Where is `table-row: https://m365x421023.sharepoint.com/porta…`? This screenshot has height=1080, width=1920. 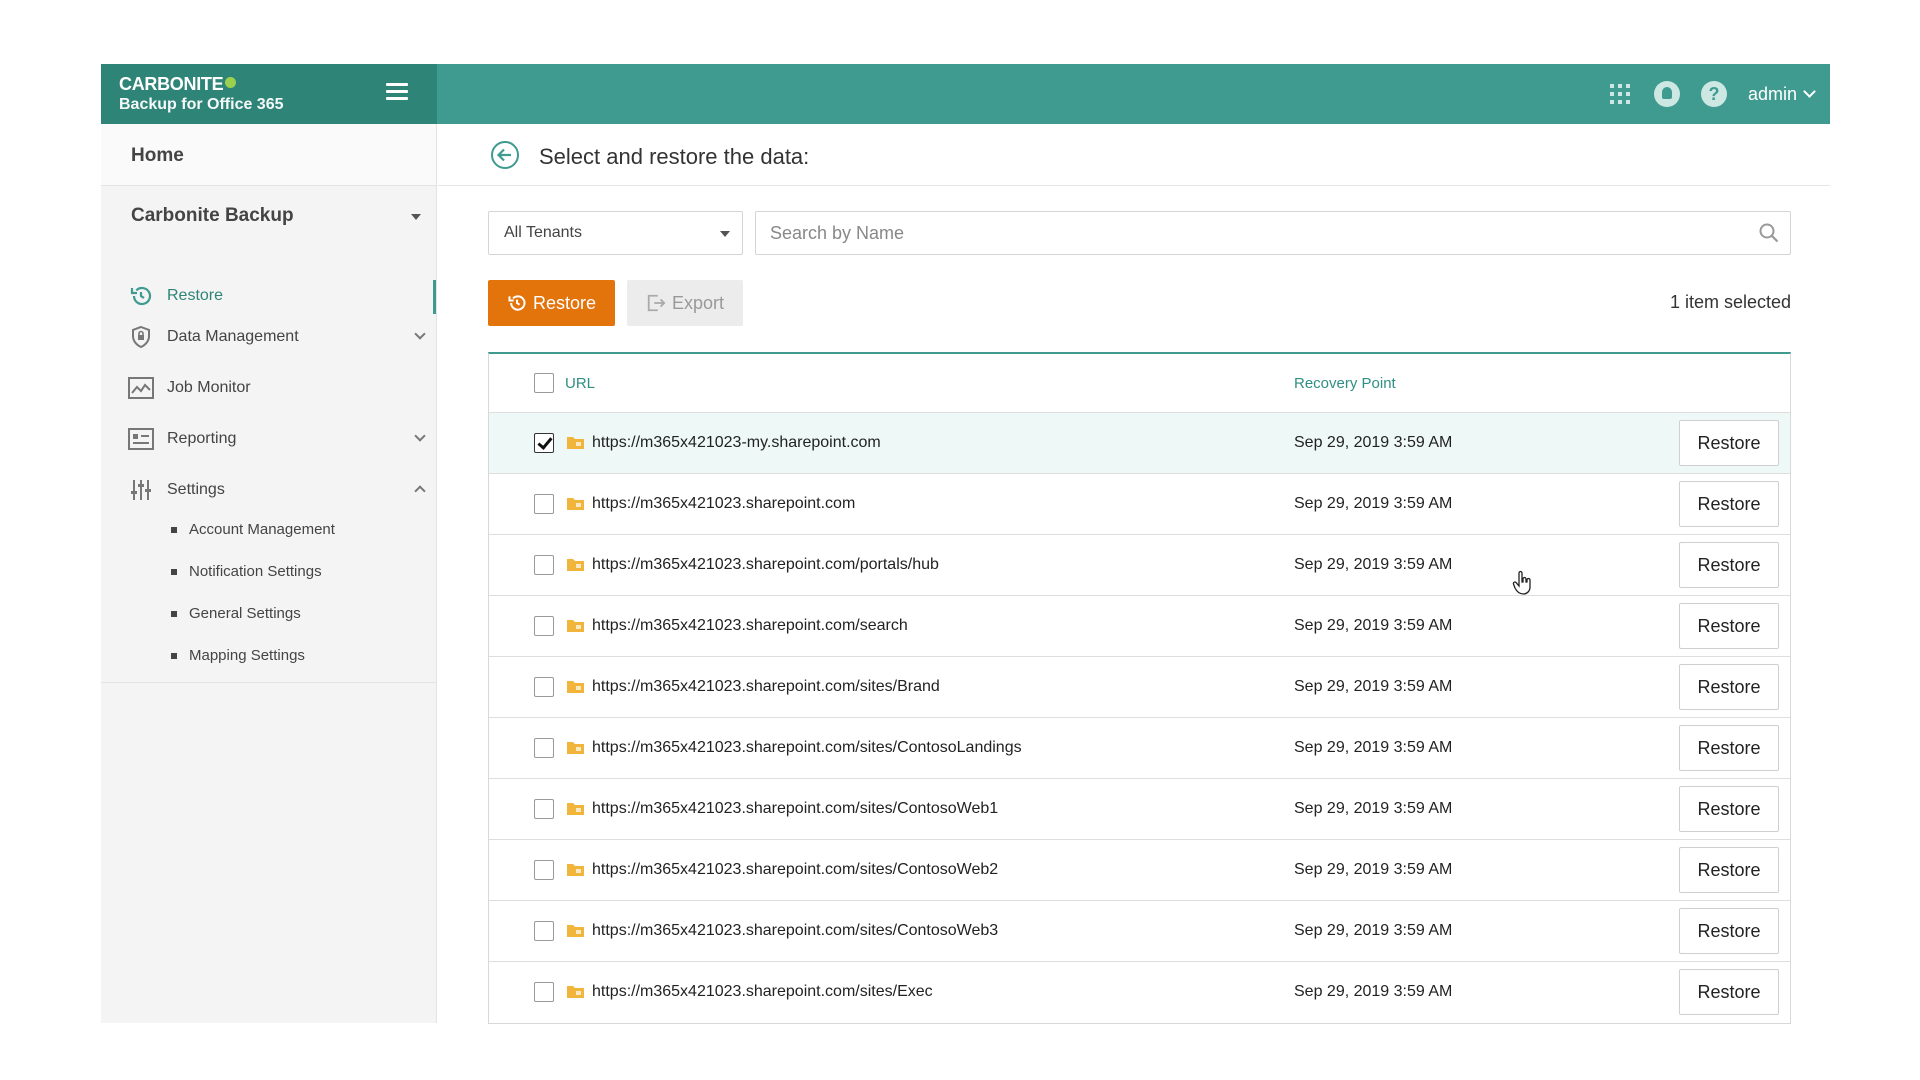 table-row: https://m365x421023.sharepoint.com/porta… is located at coordinates (1139, 565).